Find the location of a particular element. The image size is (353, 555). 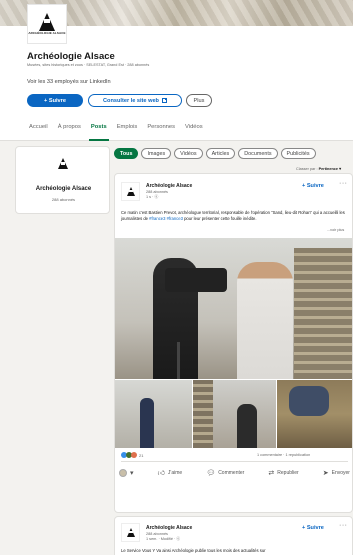

thumbs-up-icon: 👍︎ is located at coordinates (161, 473).